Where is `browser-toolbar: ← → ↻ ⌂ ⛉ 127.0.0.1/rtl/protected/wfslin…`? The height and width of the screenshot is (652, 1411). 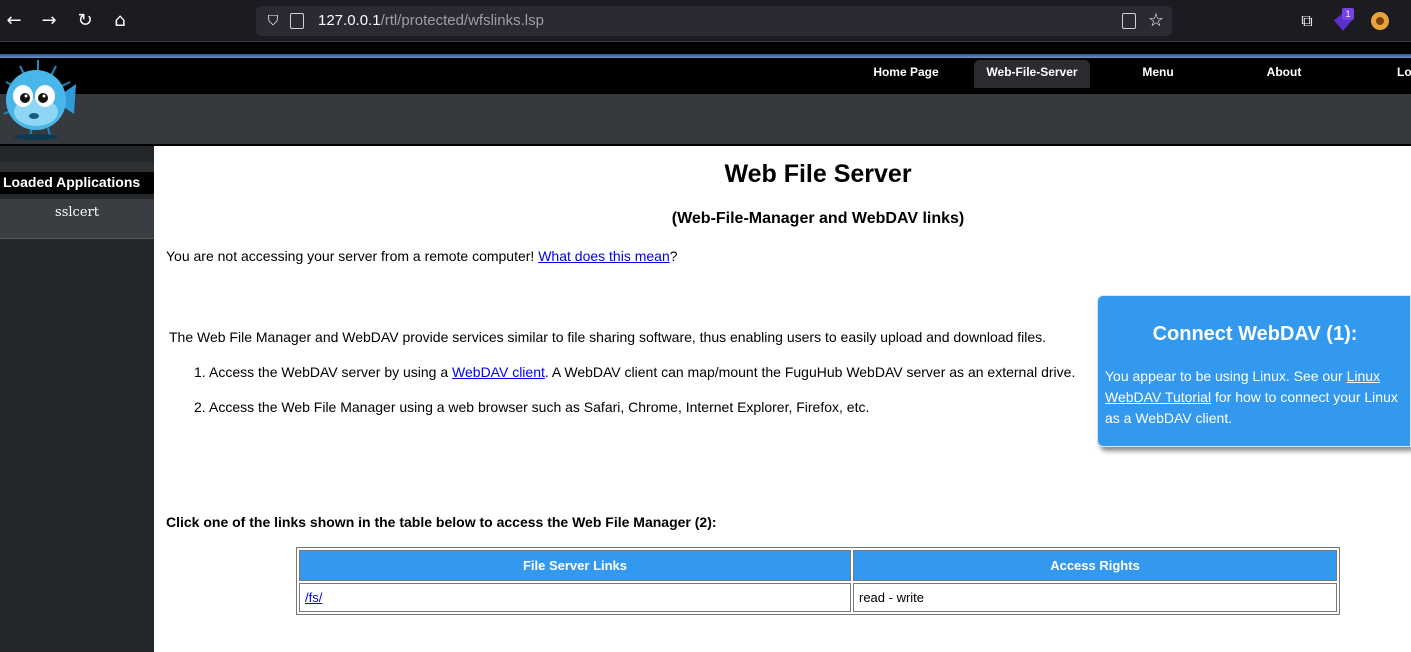
browser-toolbar: ← → ↻ ⌂ ⛉ 127.0.0.1/rtl/protected/wfslin… is located at coordinates (705, 21).